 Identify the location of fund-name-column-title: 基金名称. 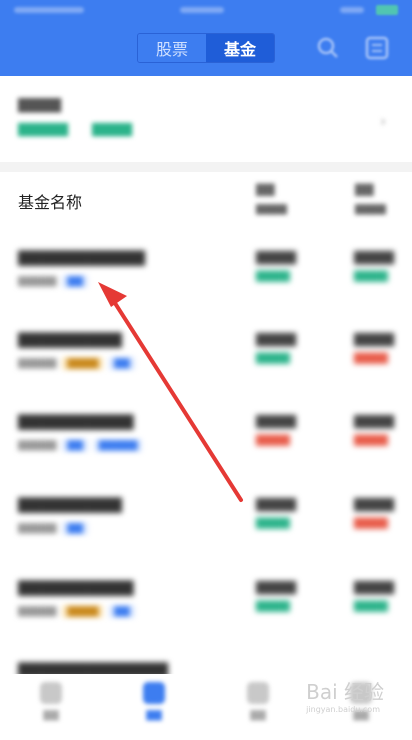
(50, 202).